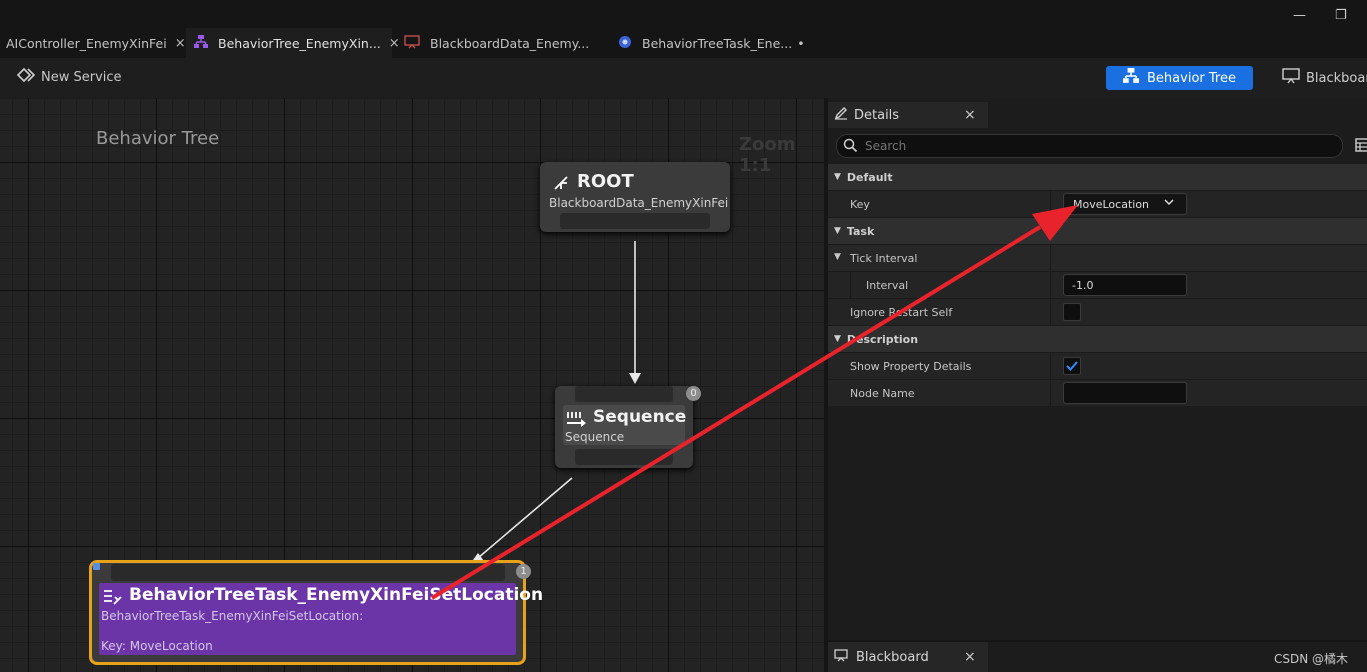 Image resolution: width=1367 pixels, height=672 pixels. I want to click on blueprint-icon, so click(625, 43).